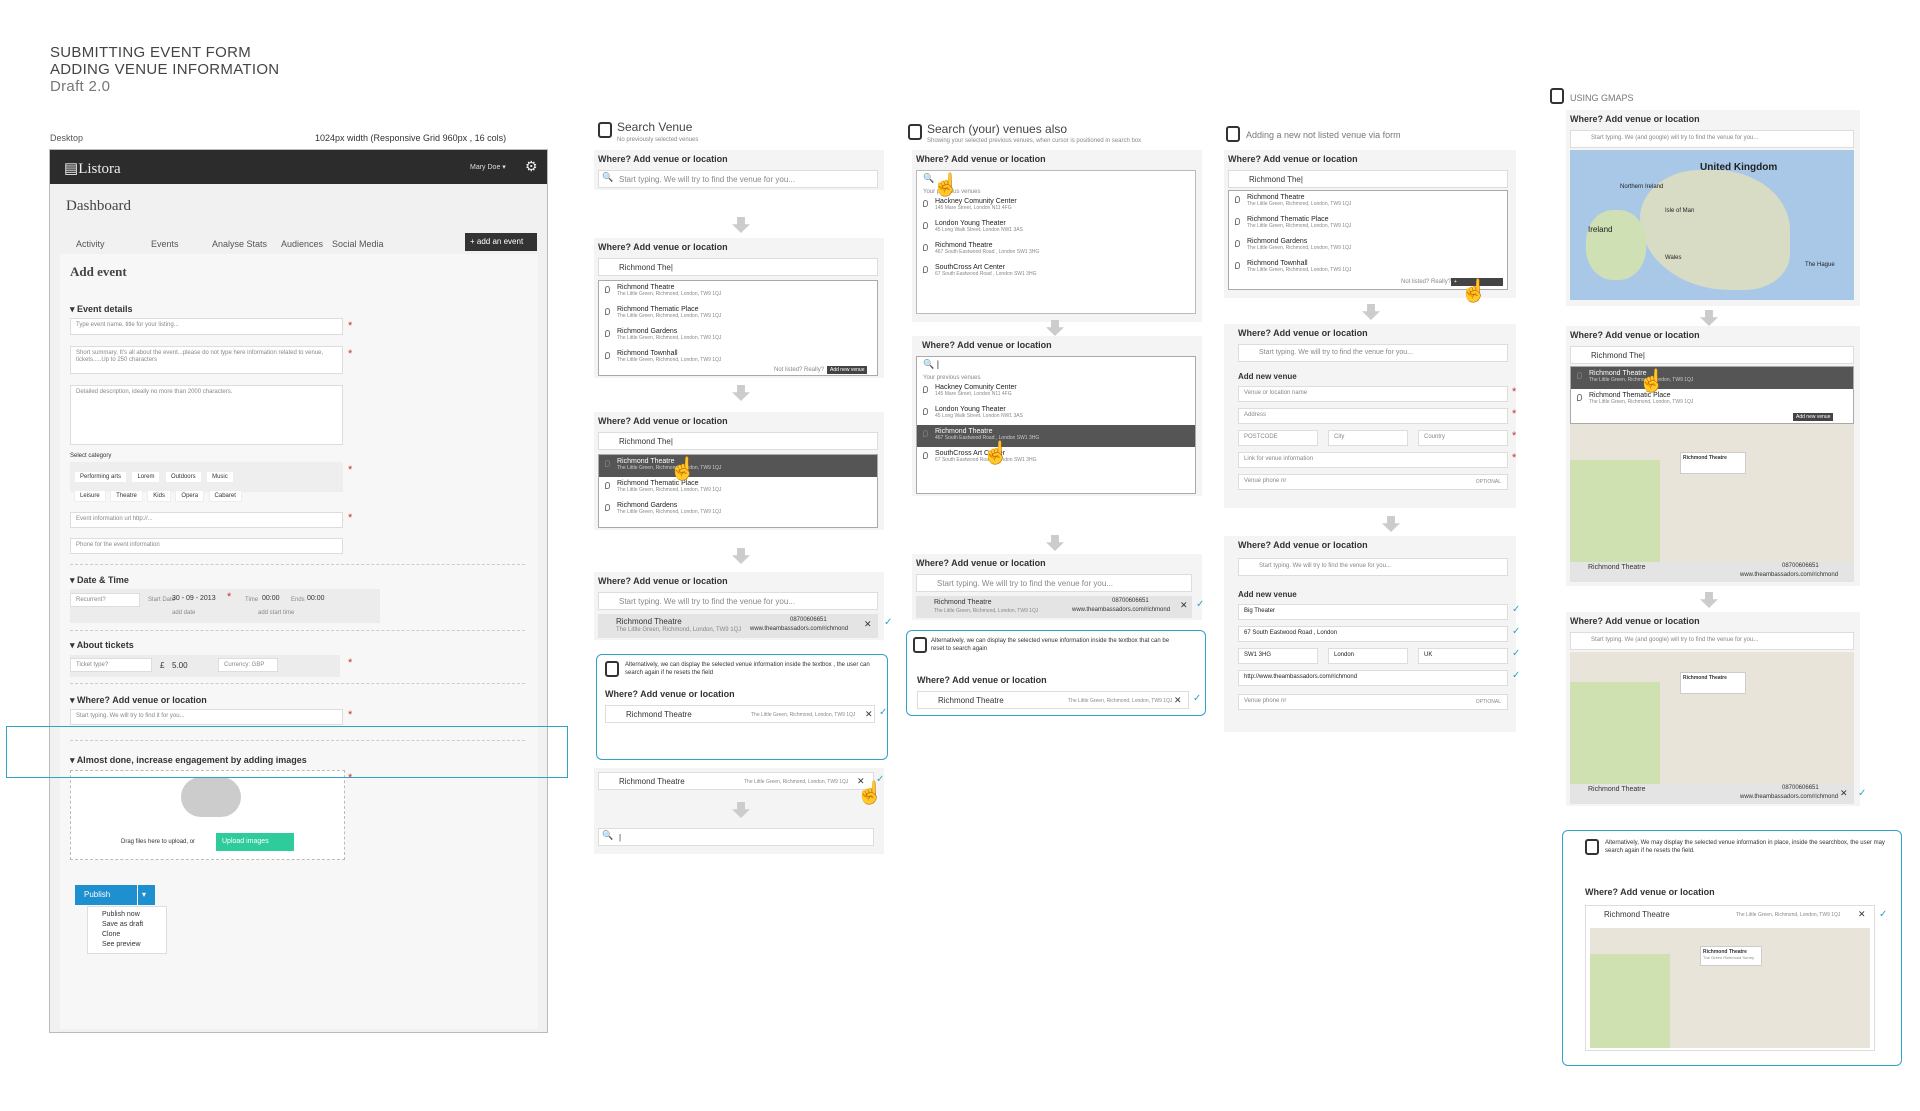  Describe the element at coordinates (302, 244) in the screenshot. I see `tab-audiences: Audiences` at that location.